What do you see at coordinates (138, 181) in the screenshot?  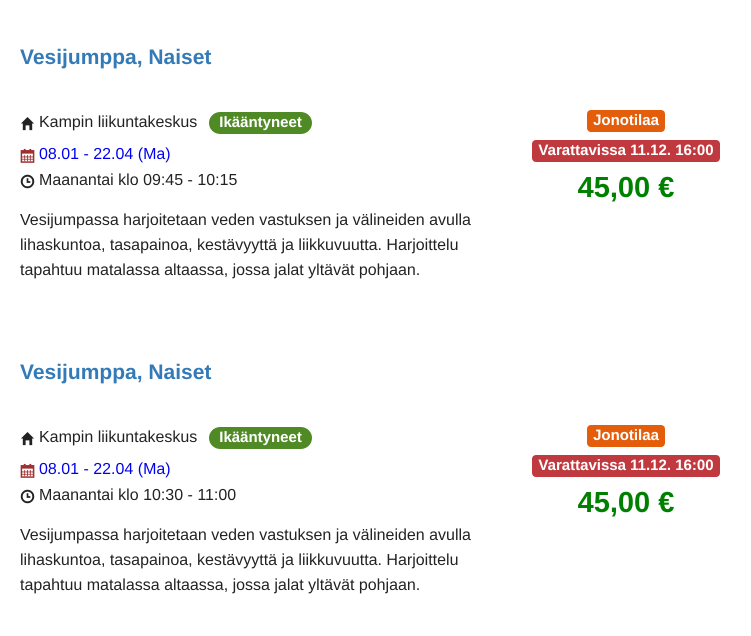 I see `schedule: Maanantai klo 09:45 - 10:15` at bounding box center [138, 181].